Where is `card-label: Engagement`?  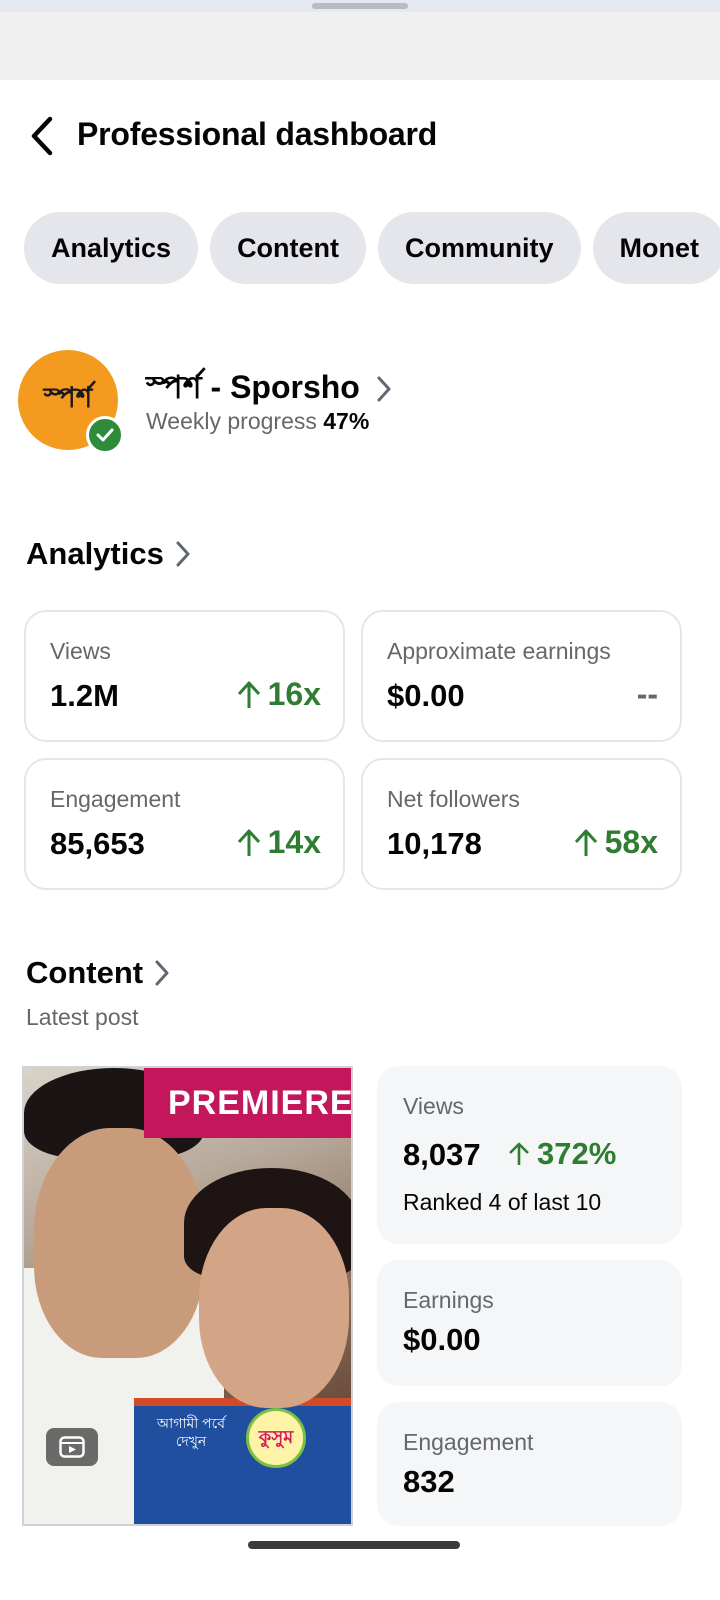 card-label: Engagement is located at coordinates (115, 799).